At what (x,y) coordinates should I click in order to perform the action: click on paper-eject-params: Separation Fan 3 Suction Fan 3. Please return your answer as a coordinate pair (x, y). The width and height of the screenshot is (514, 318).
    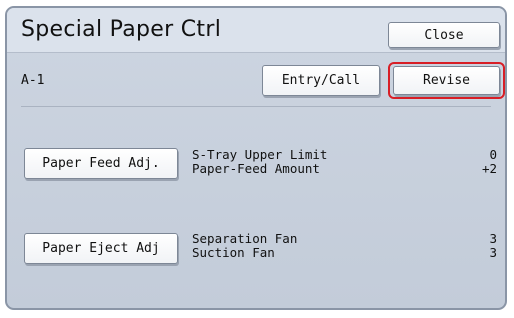
    Looking at the image, I should click on (344, 246).